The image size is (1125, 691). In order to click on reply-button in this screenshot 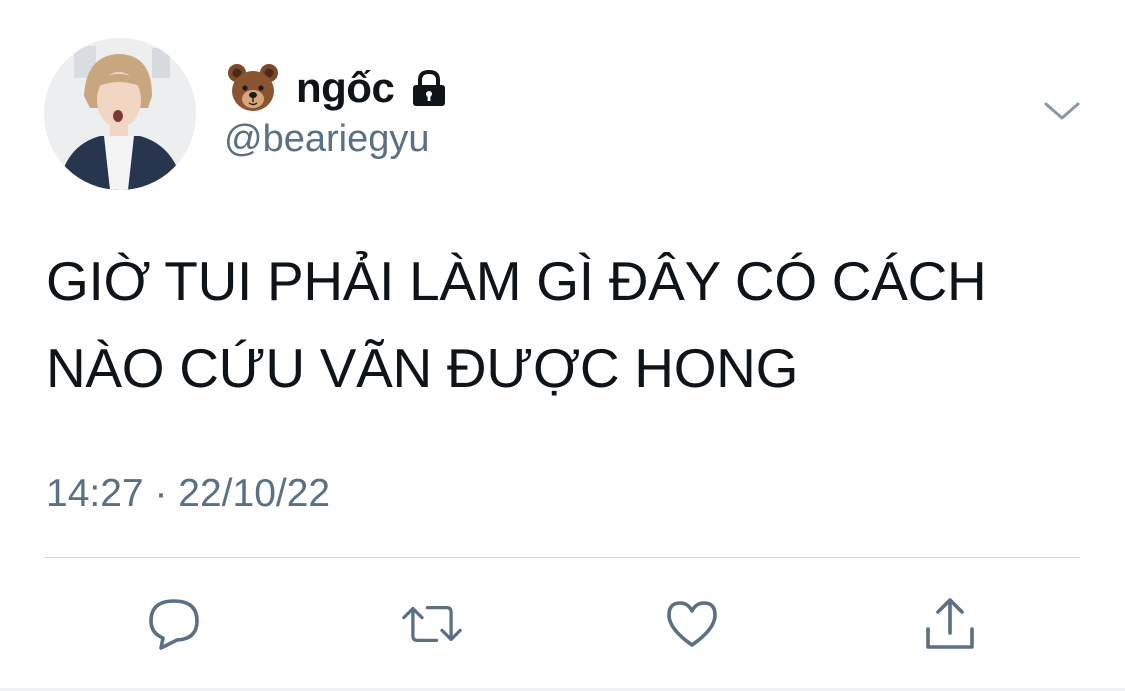, I will do `click(174, 624)`.